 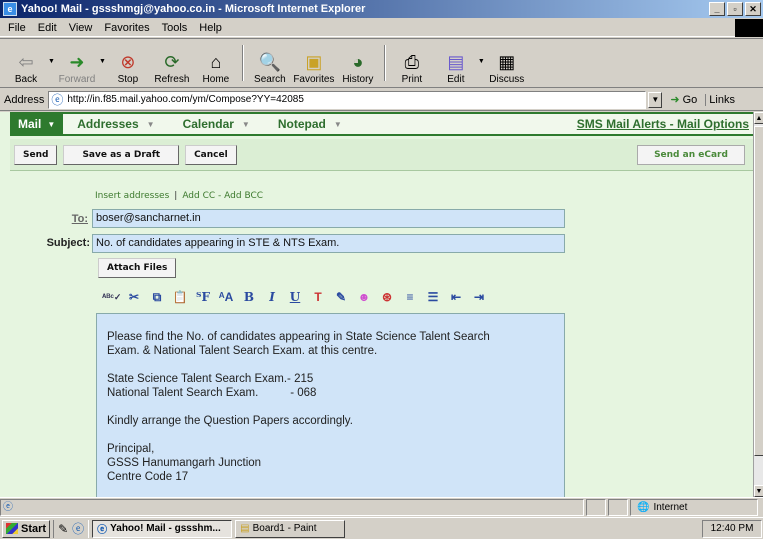 What do you see at coordinates (64, 219) in the screenshot?
I see `to-label: To:` at bounding box center [64, 219].